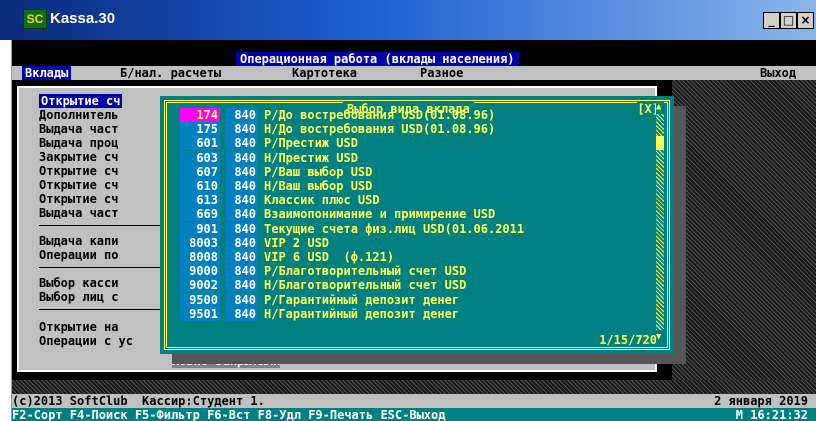 Image resolution: width=816 pixels, height=421 pixels. What do you see at coordinates (200, 157) in the screenshot?
I see `deposit-code: 603` at bounding box center [200, 157].